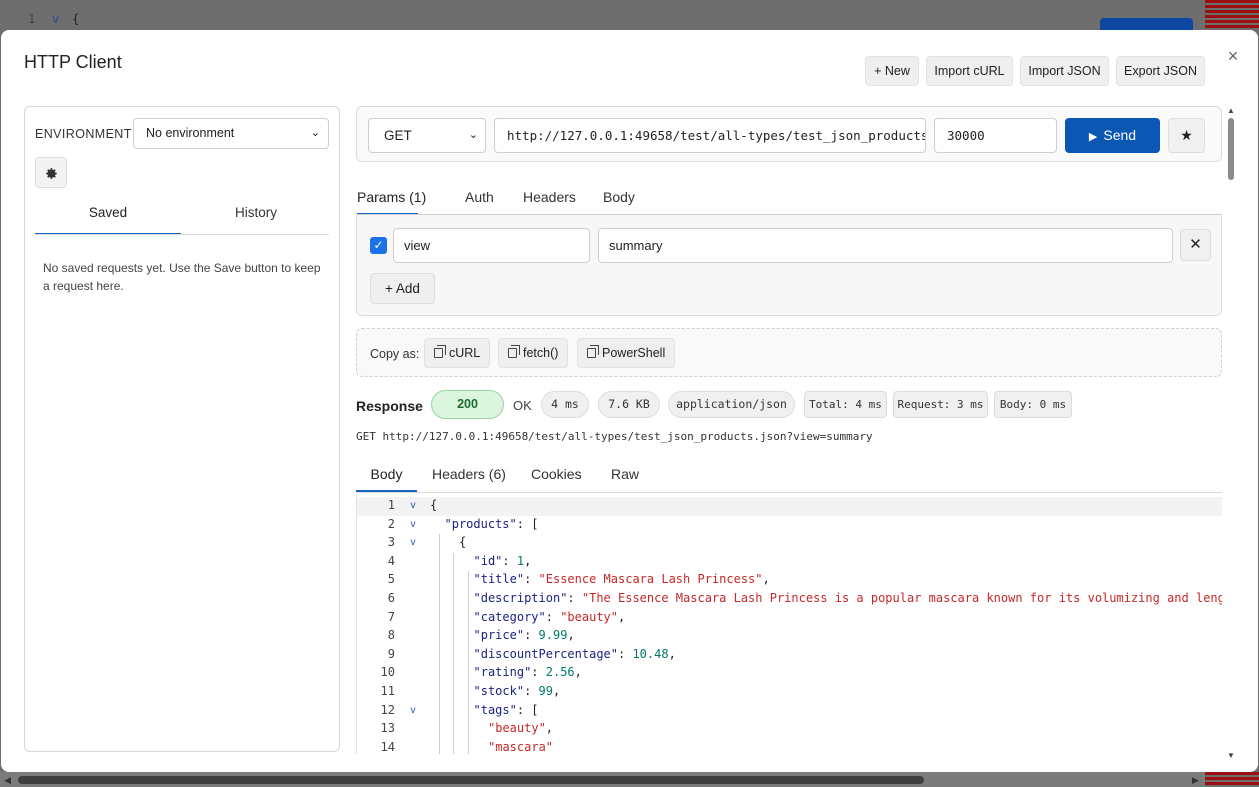 The height and width of the screenshot is (787, 1259). I want to click on line-number: 1, so click(391, 505).